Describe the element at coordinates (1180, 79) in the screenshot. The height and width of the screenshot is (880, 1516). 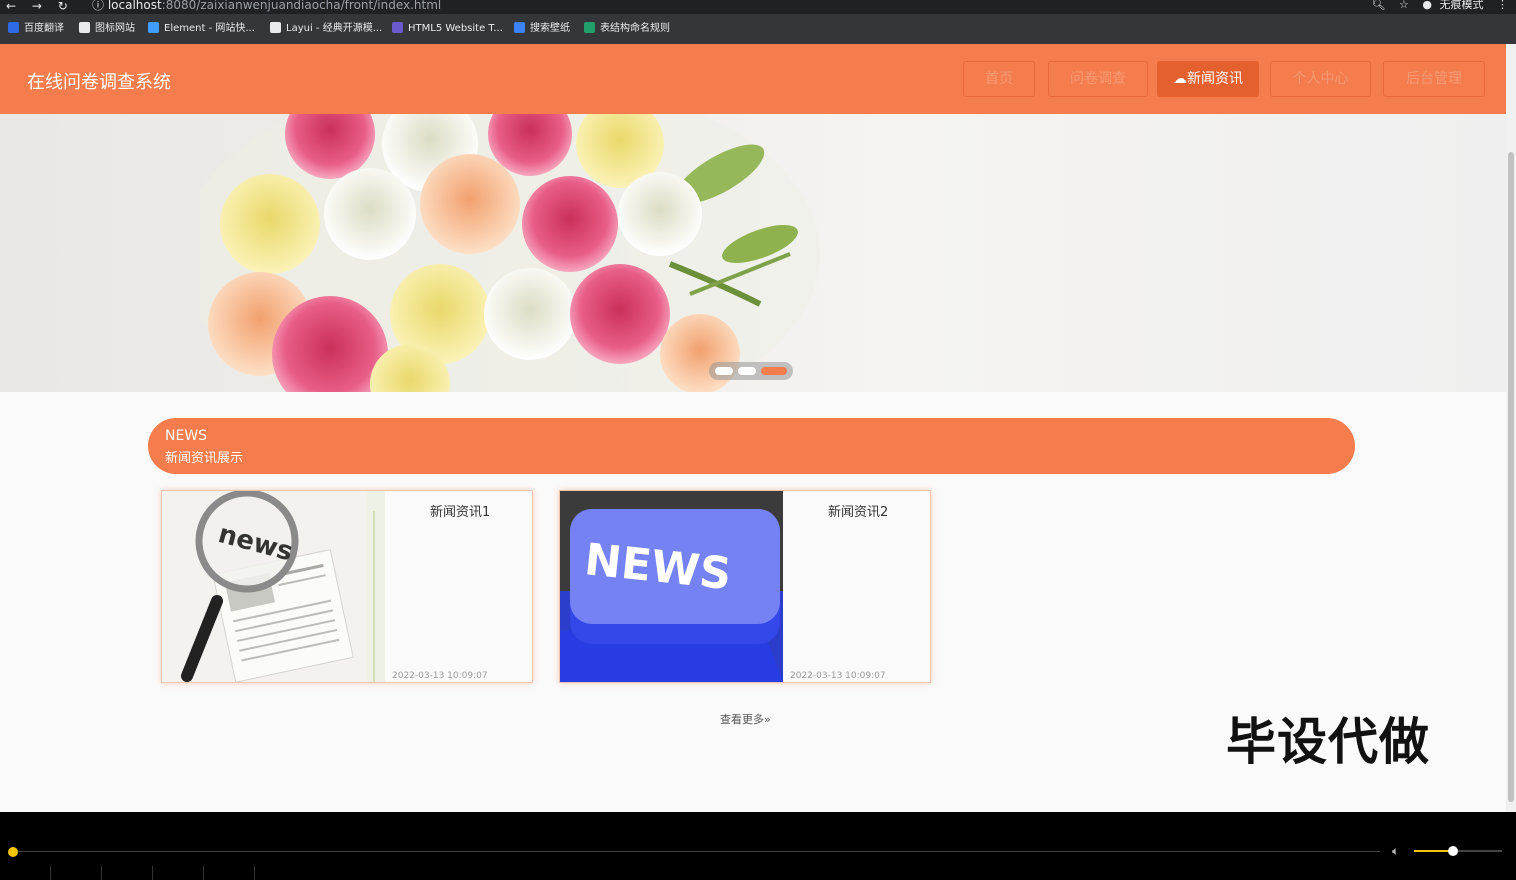
I see `news-icon: ☁` at that location.